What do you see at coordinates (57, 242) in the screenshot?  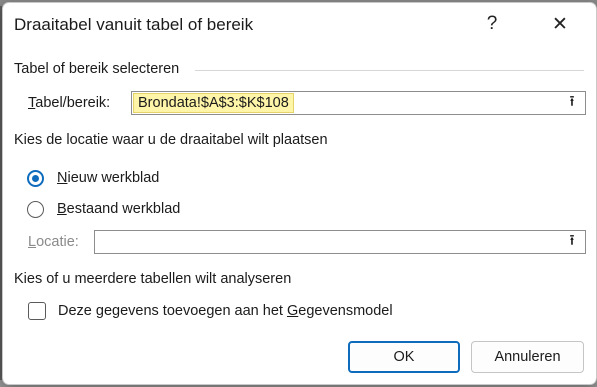 I see `location-label-text: ocatie:` at bounding box center [57, 242].